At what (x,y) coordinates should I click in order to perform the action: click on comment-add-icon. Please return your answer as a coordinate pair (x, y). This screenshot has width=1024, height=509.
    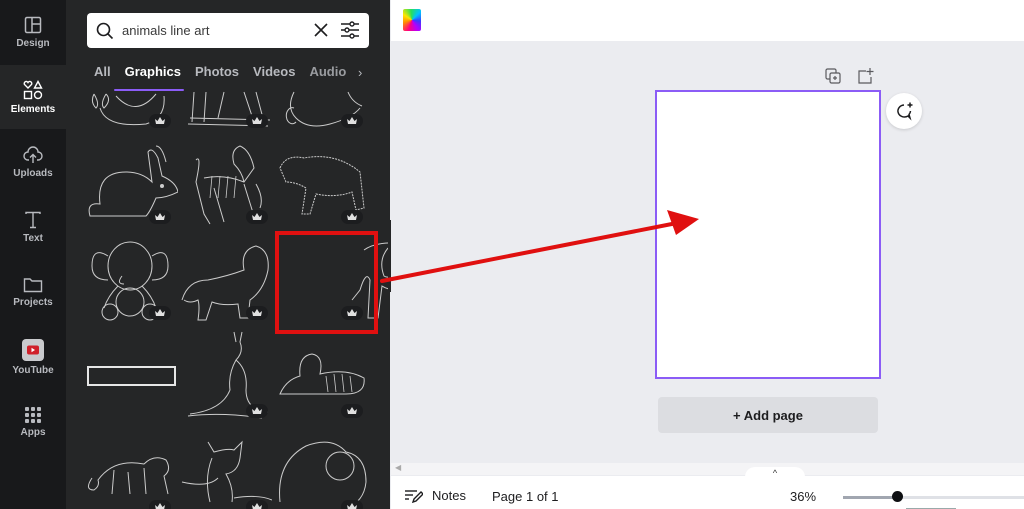
    Looking at the image, I should click on (905, 111).